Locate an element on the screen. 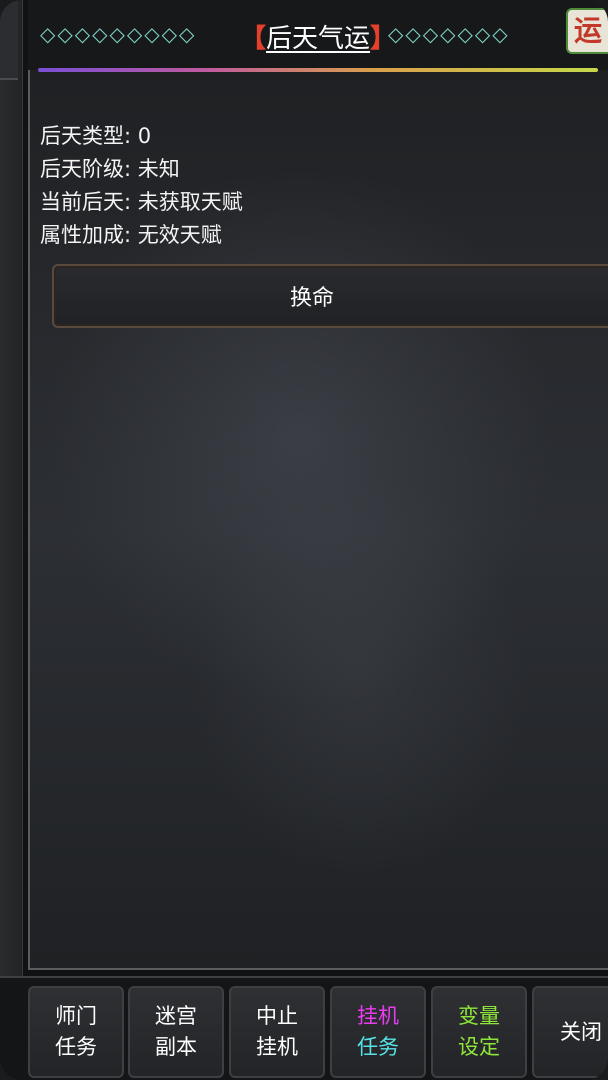  info-row-current: 当前后天: 未获取天赋 is located at coordinates (141, 202).